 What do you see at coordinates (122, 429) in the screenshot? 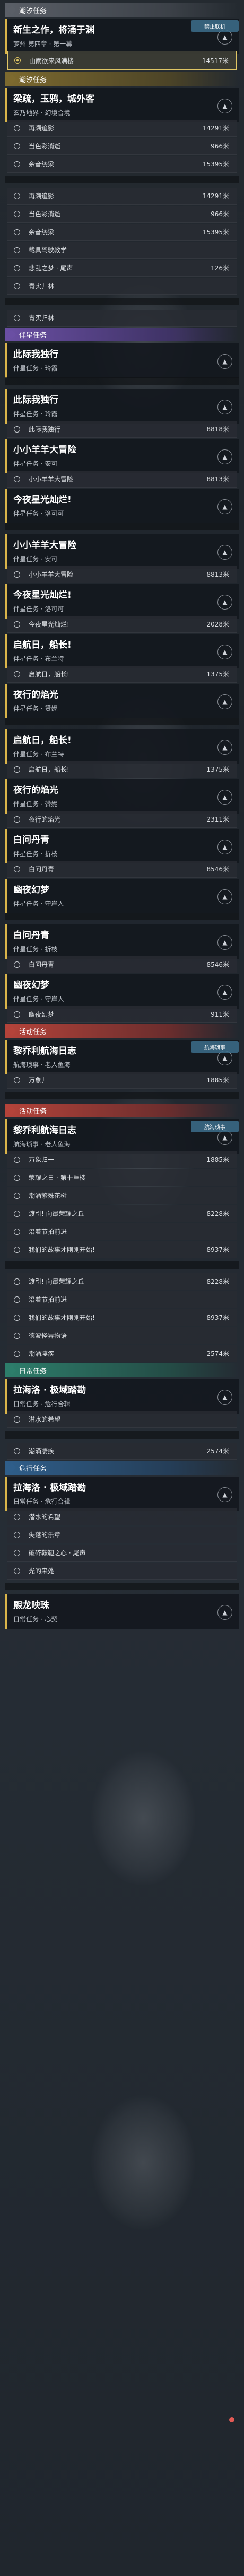
I see `subtask-row: 此际我独行 8818米` at bounding box center [122, 429].